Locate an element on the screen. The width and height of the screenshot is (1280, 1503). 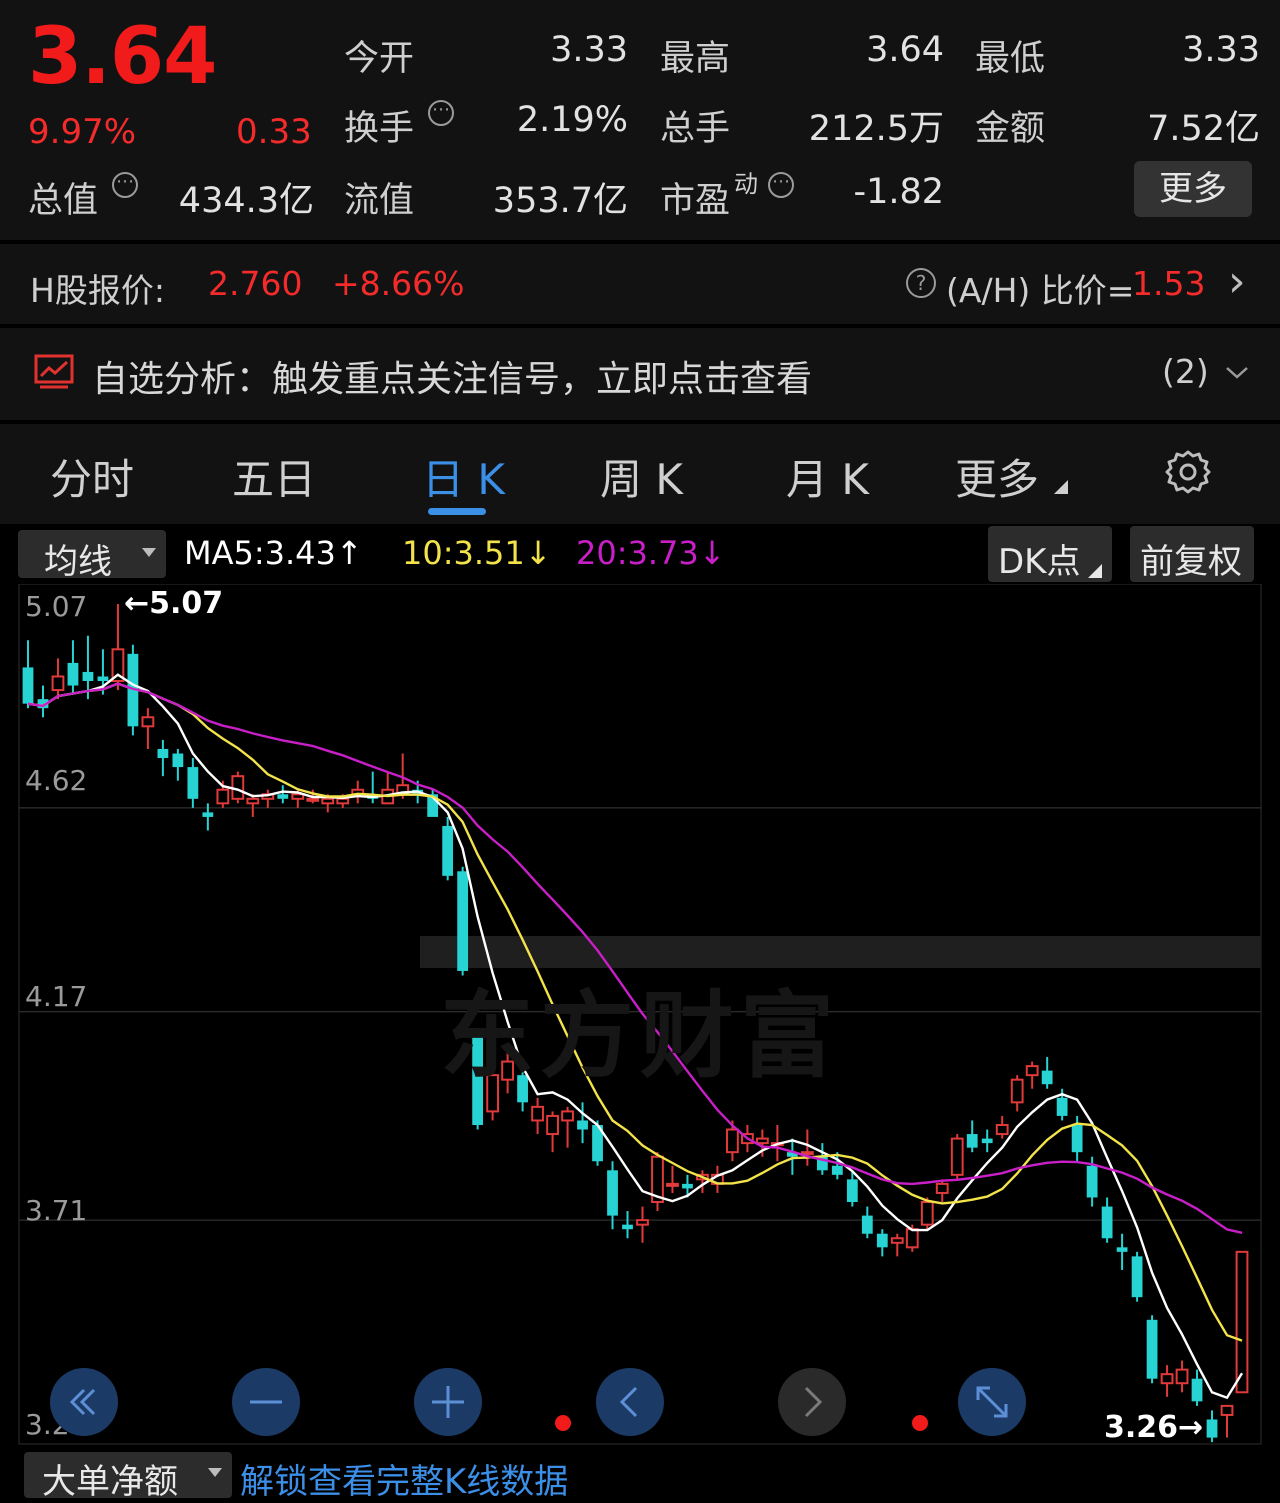
alert-text: 自选分析：触发重点关注信号，立即点击查看 is located at coordinates (452, 376).